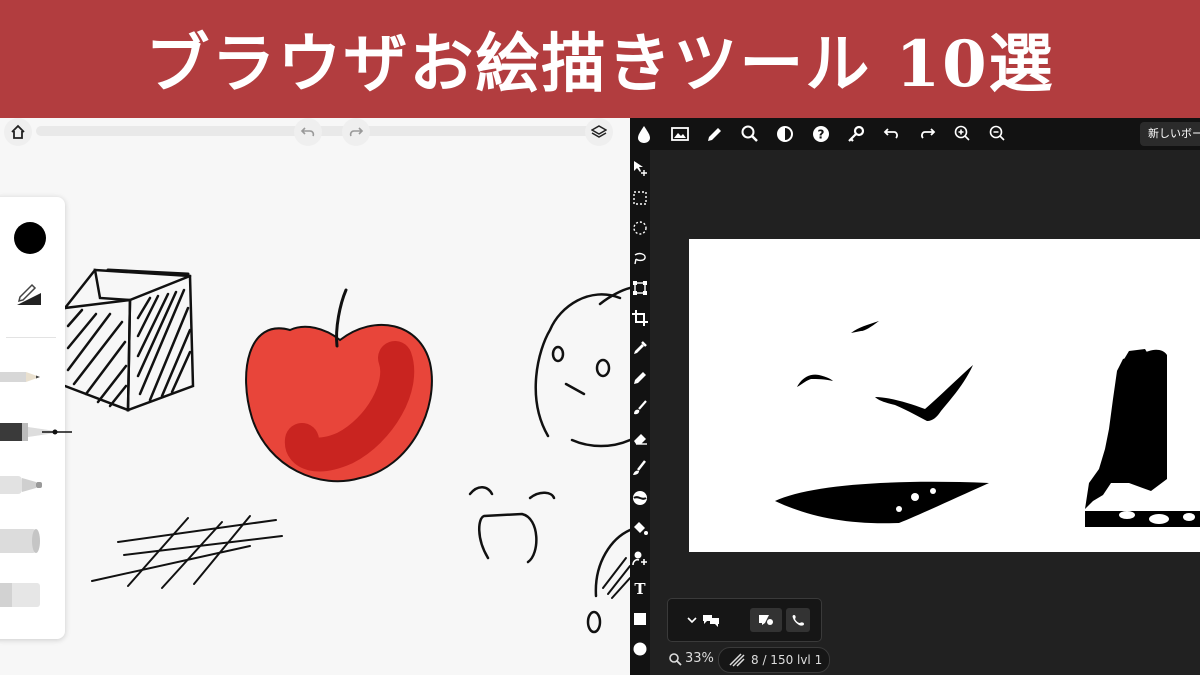  I want to click on layers-icon, so click(599, 131).